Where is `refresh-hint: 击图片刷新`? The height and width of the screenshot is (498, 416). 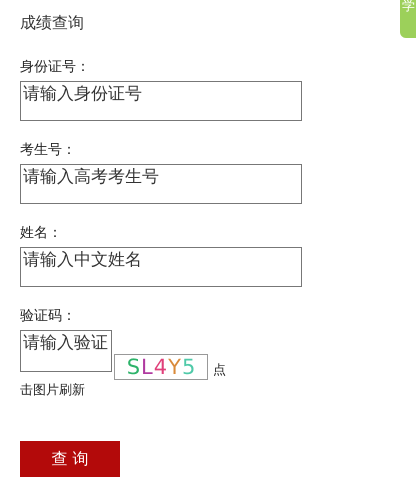
refresh-hint: 击图片刷新 is located at coordinates (53, 391).